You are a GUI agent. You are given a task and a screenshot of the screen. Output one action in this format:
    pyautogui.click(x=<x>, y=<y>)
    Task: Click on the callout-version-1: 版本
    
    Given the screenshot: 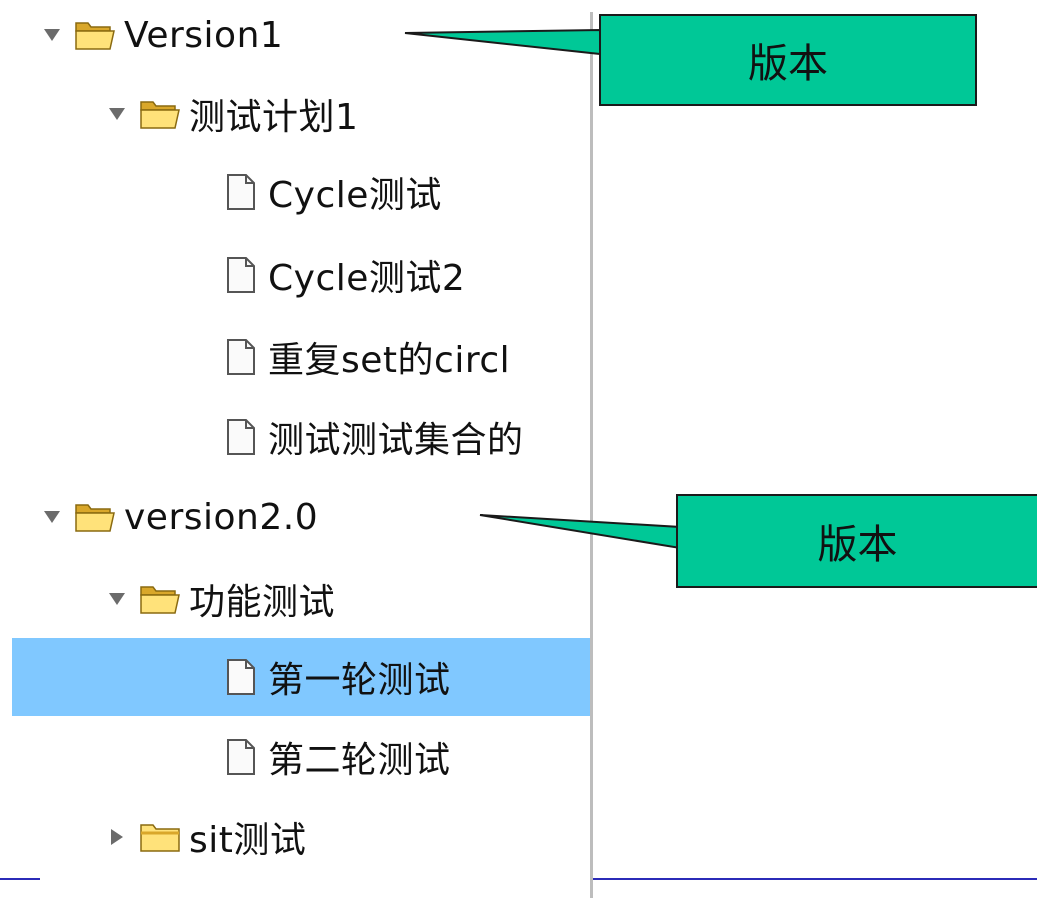 What is the action you would take?
    pyautogui.click(x=788, y=60)
    